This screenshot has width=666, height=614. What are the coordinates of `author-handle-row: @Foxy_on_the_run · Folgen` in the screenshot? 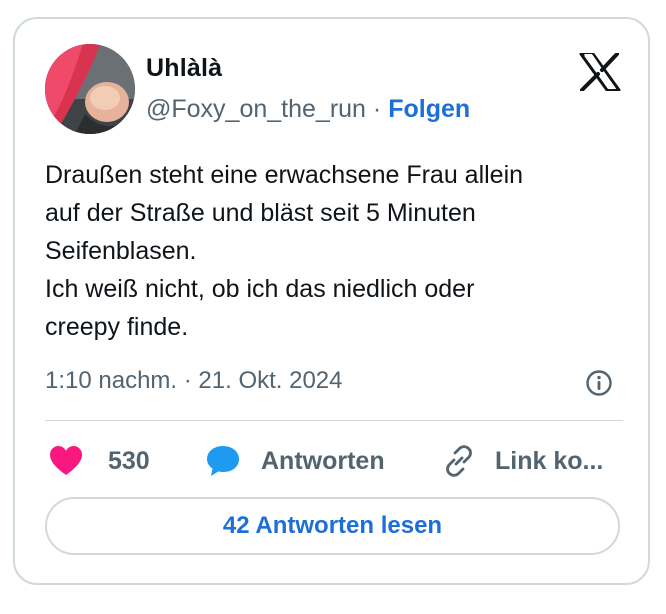 It's located at (308, 109).